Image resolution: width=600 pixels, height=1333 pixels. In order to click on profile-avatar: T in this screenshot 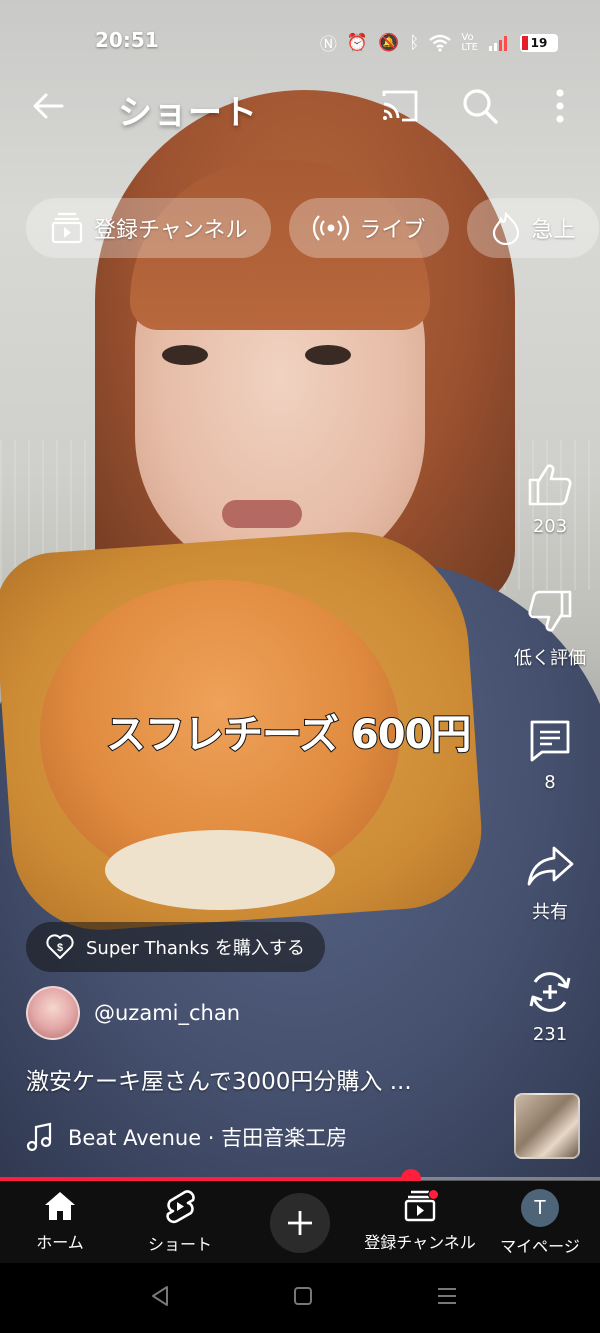, I will do `click(540, 1208)`.